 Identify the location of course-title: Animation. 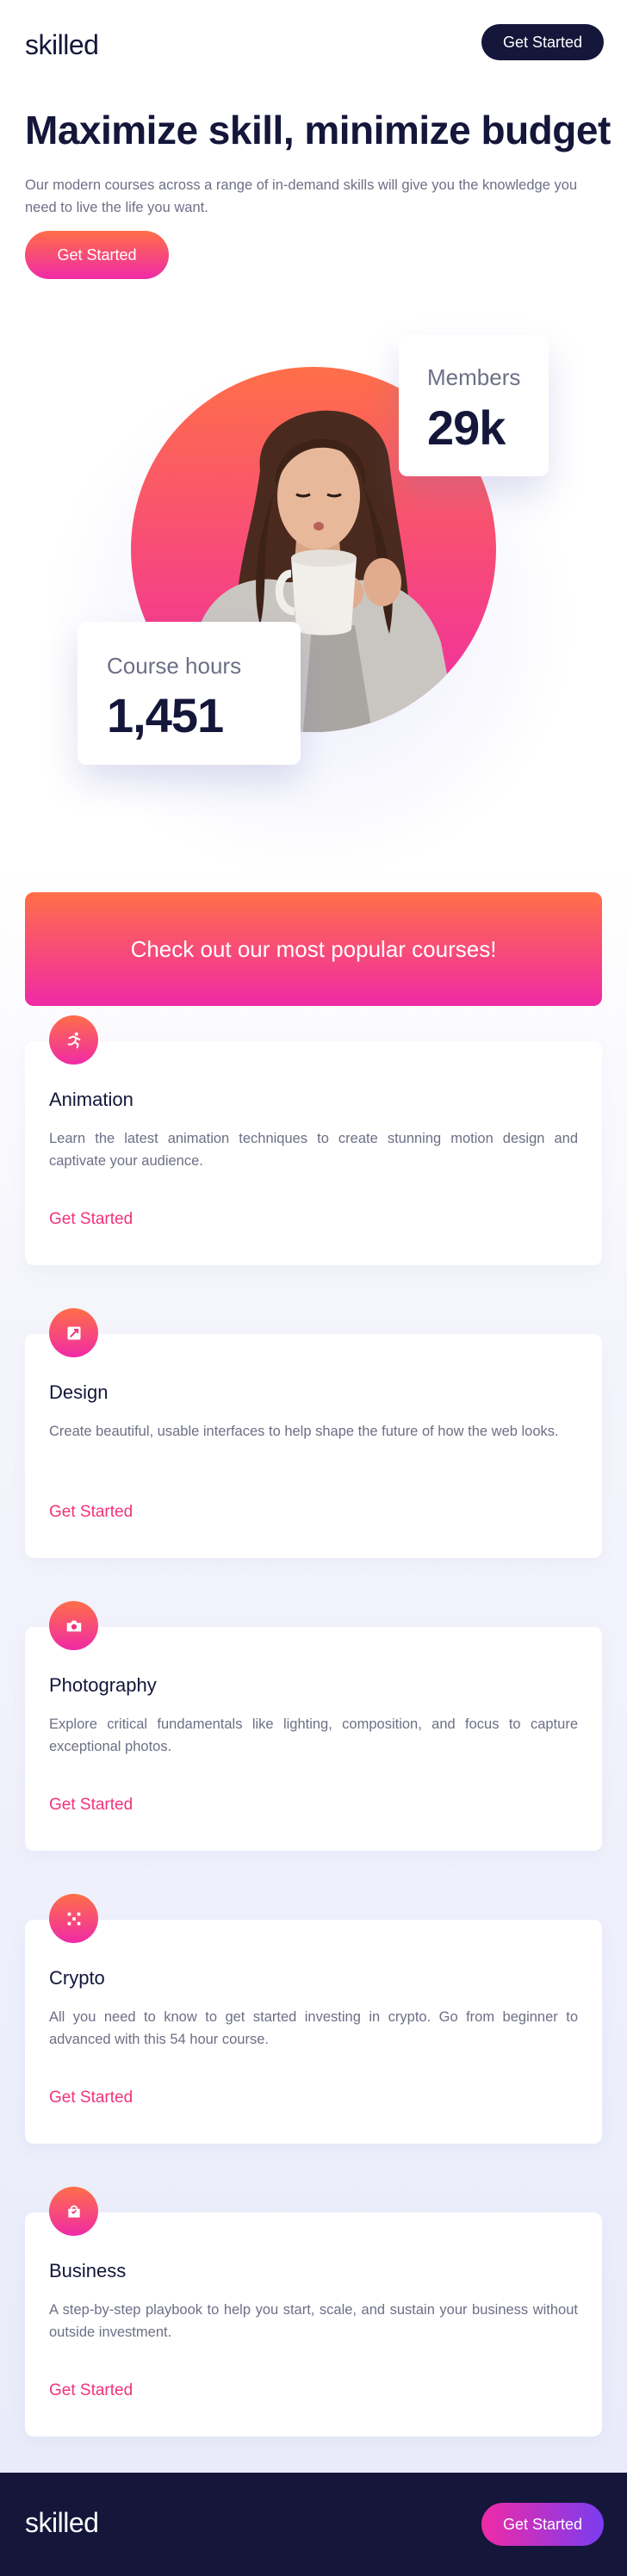
(91, 1100).